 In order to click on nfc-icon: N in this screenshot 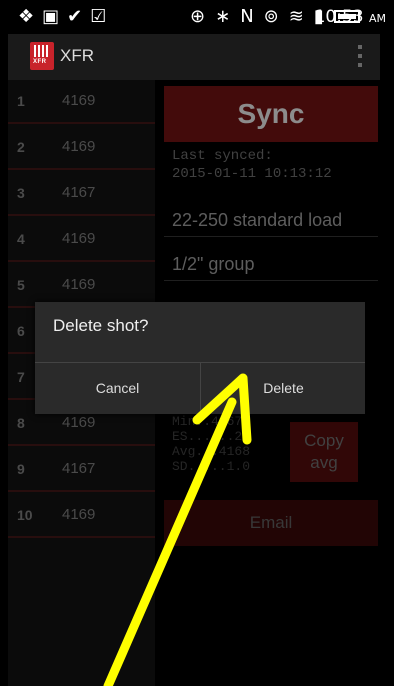, I will do `click(247, 16)`.